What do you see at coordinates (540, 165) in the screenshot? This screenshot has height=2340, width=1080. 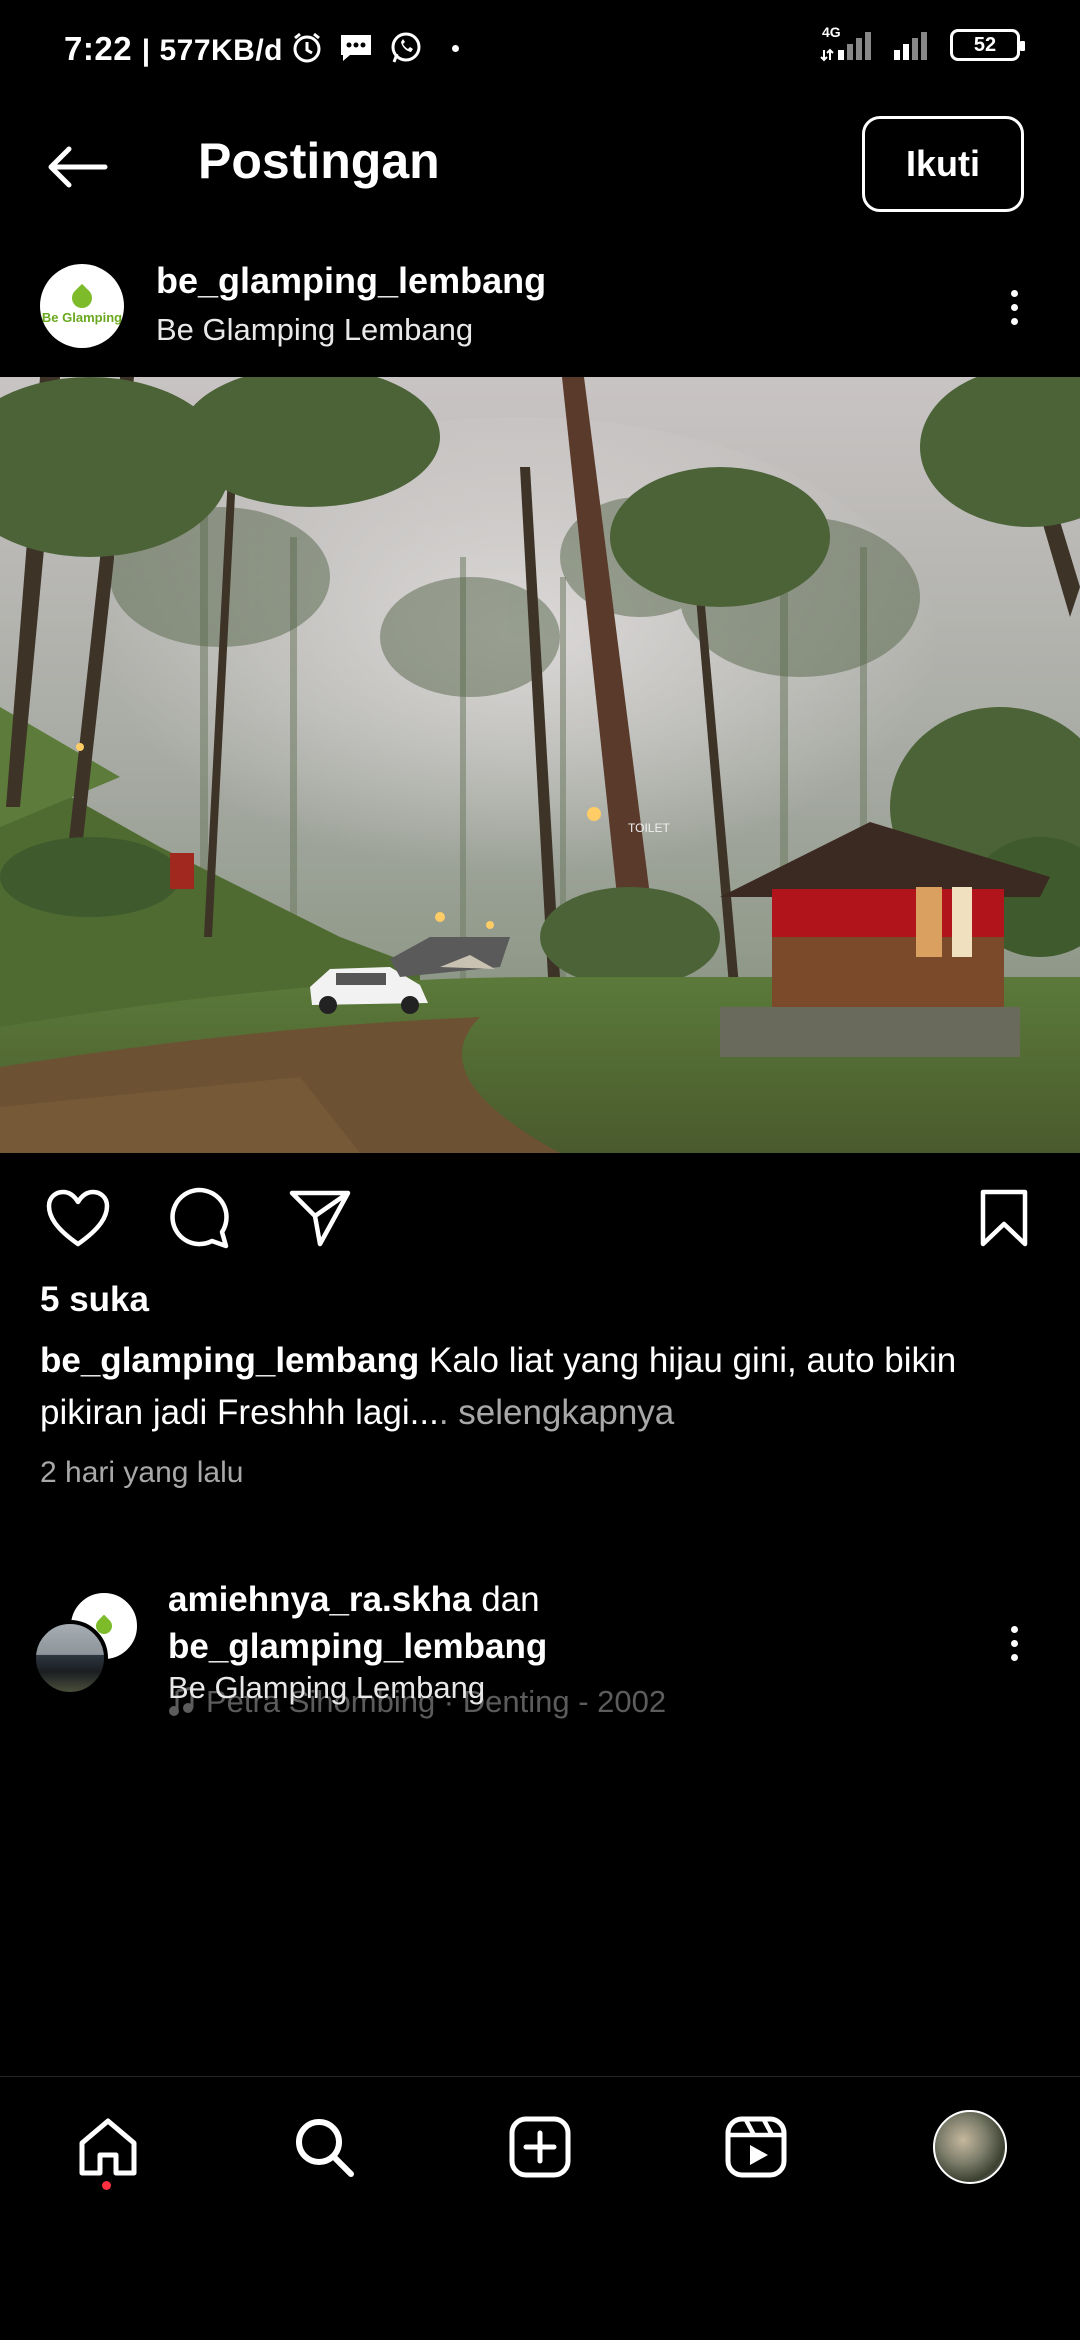 I see `page-header: Postingan Ikuti` at bounding box center [540, 165].